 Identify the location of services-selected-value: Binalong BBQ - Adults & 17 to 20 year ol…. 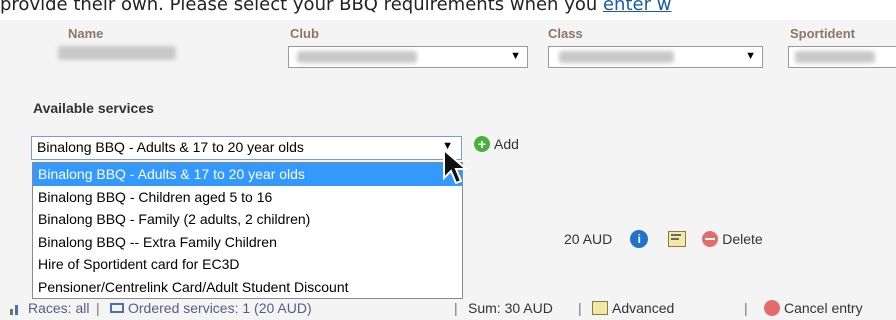
(170, 147).